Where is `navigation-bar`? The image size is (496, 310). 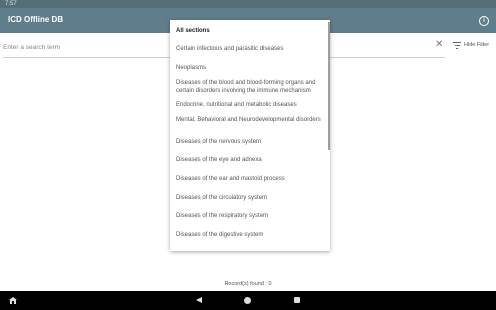
navigation-bar is located at coordinates (248, 300).